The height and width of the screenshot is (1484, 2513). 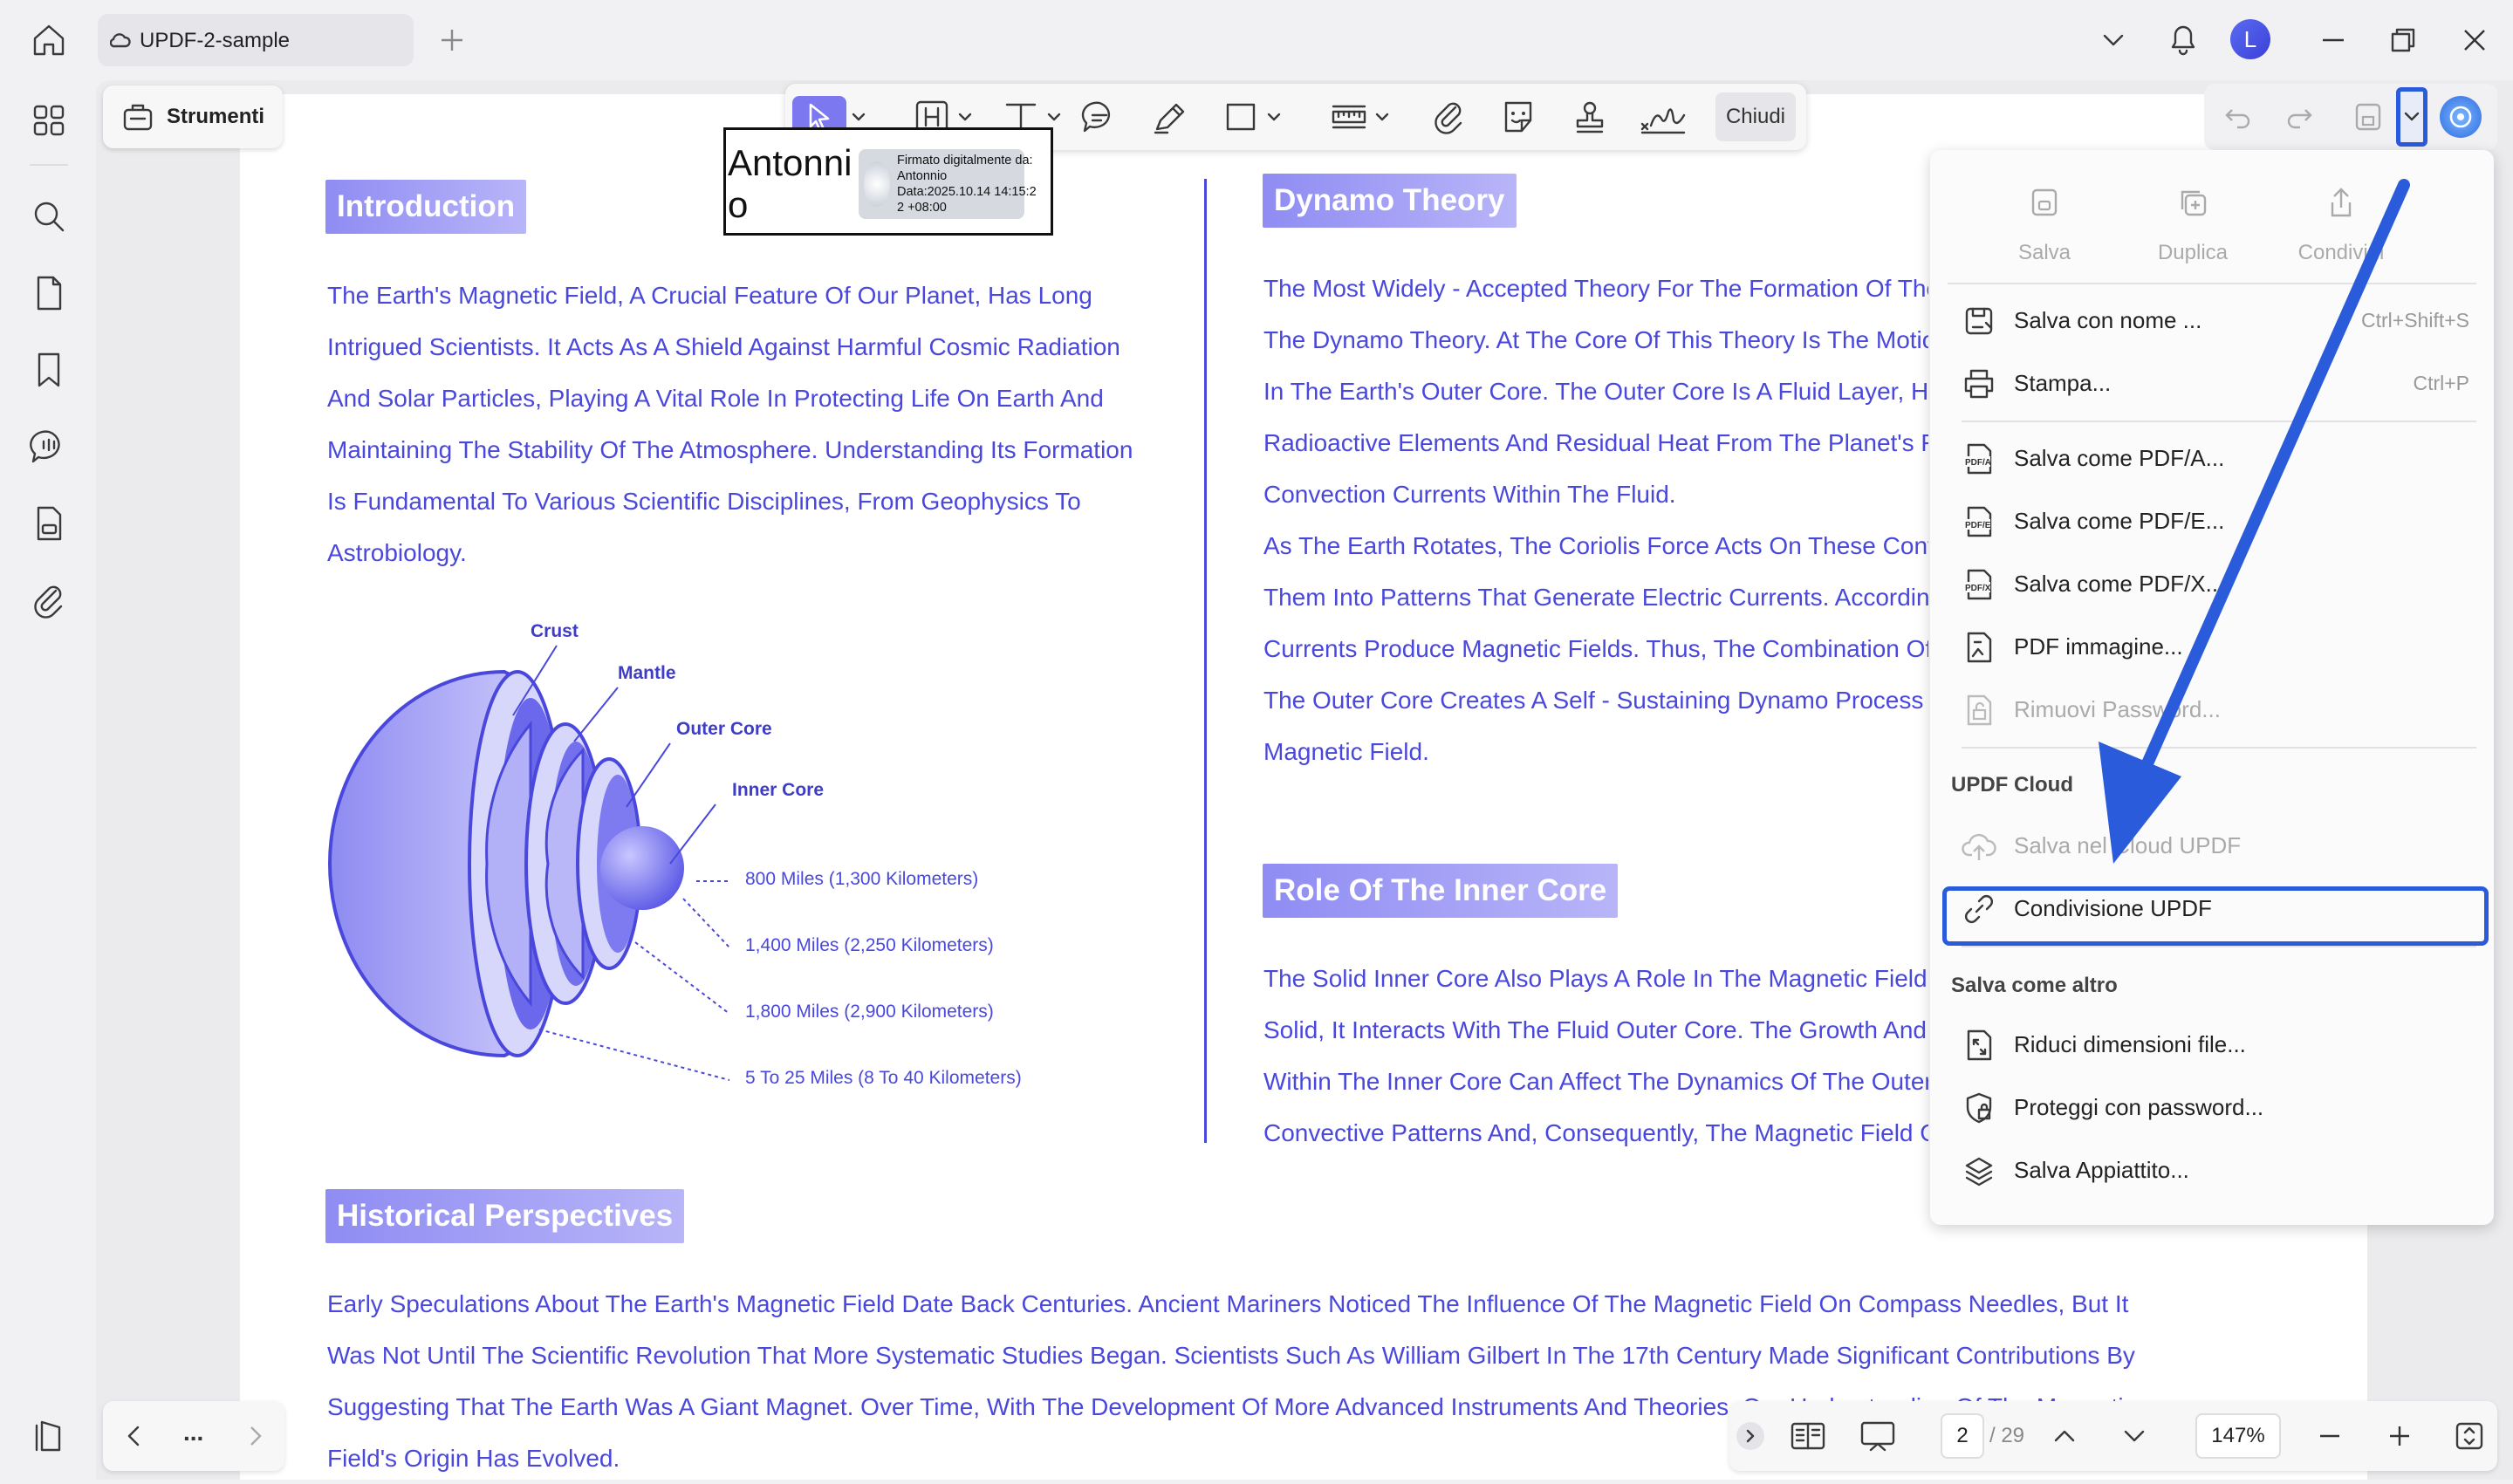 I want to click on comment-tool-icon, so click(x=1099, y=117).